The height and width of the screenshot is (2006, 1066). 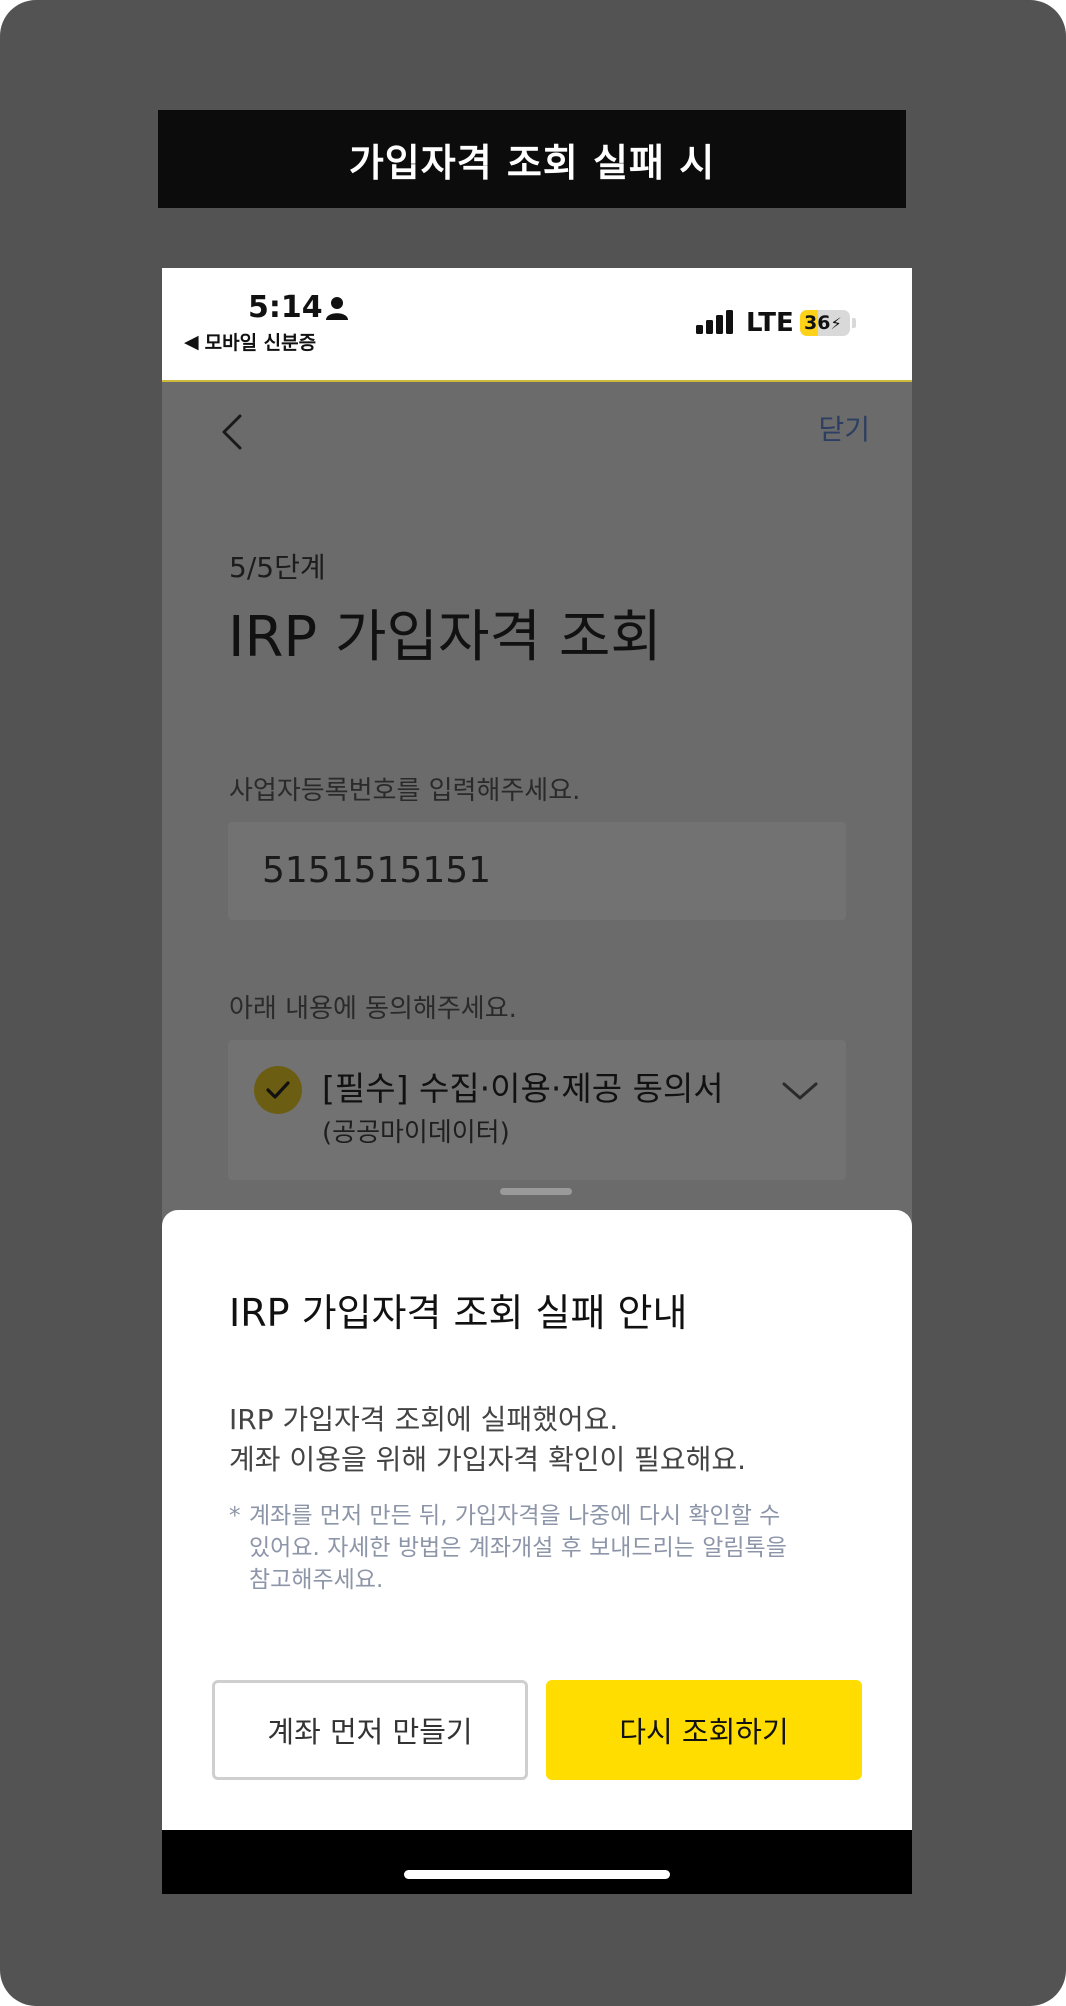 I want to click on network-type: LTE, so click(x=770, y=323).